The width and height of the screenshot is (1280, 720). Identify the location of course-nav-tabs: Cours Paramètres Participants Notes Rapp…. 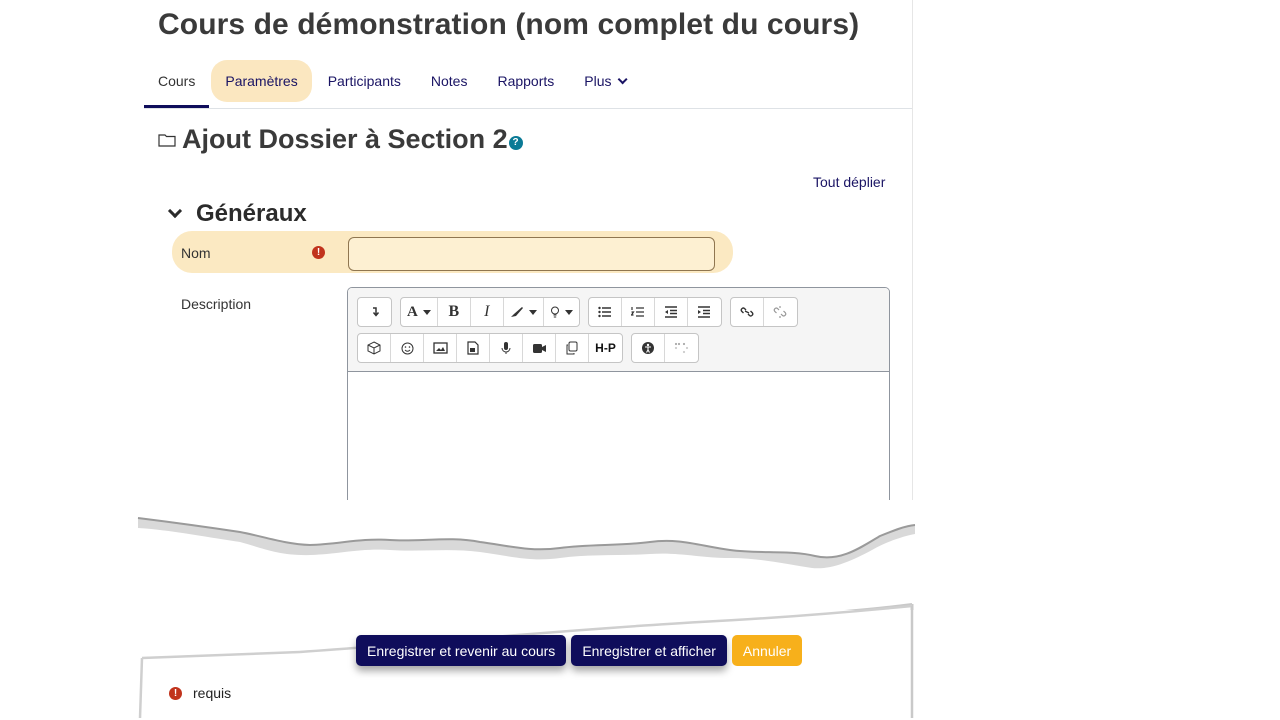
(528, 84).